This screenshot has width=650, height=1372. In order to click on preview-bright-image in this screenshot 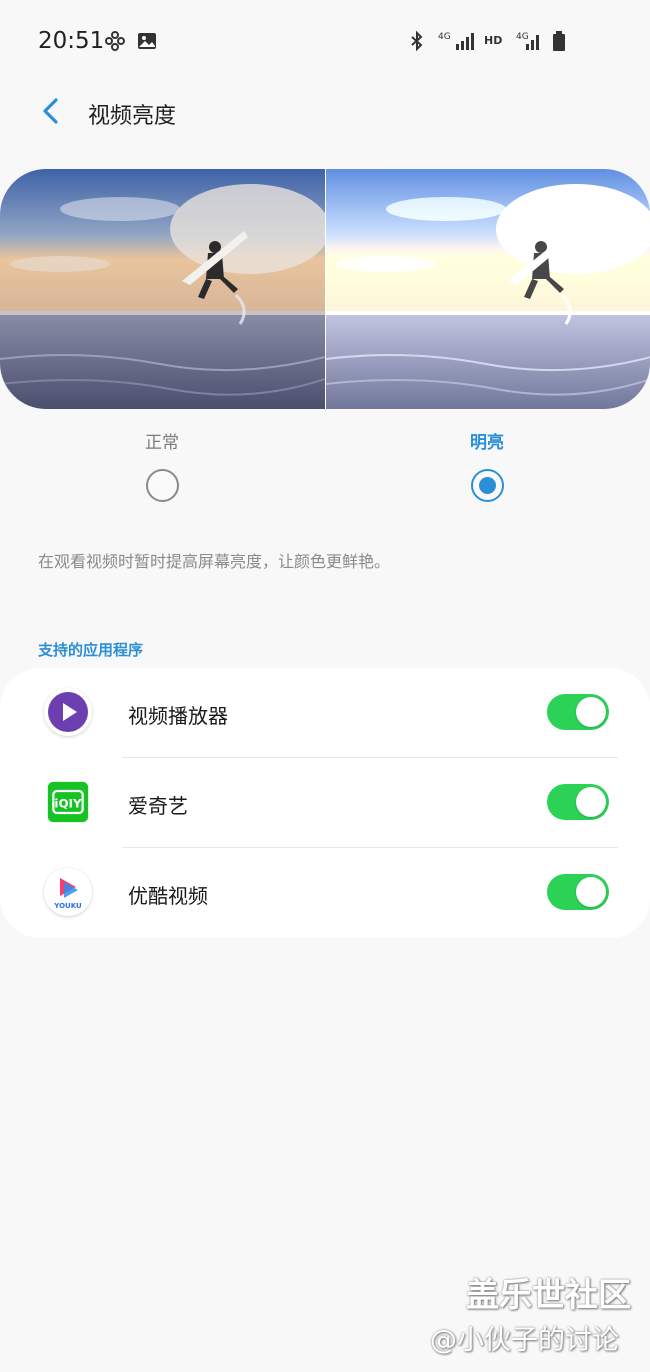, I will do `click(487, 289)`.